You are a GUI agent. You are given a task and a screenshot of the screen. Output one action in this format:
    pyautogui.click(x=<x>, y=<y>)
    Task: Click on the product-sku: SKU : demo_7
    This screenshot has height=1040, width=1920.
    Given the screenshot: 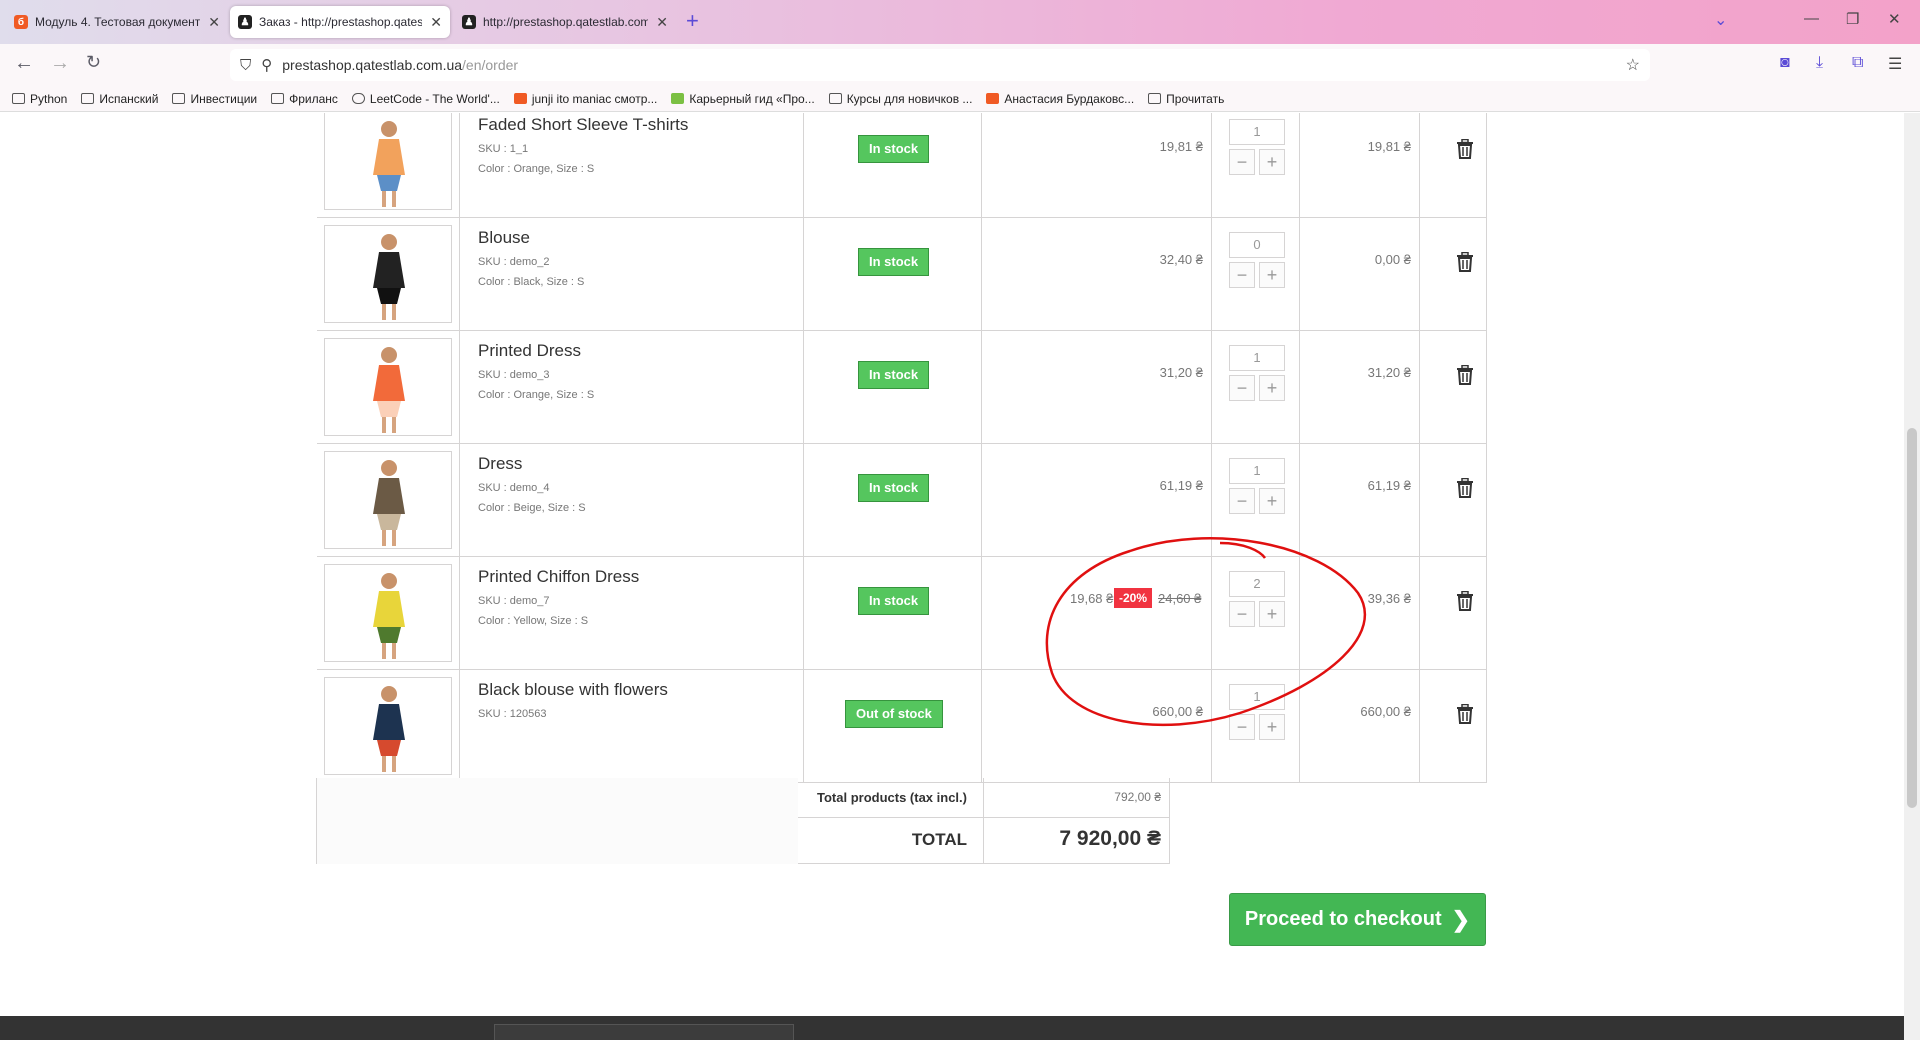 What is the action you would take?
    pyautogui.click(x=514, y=601)
    